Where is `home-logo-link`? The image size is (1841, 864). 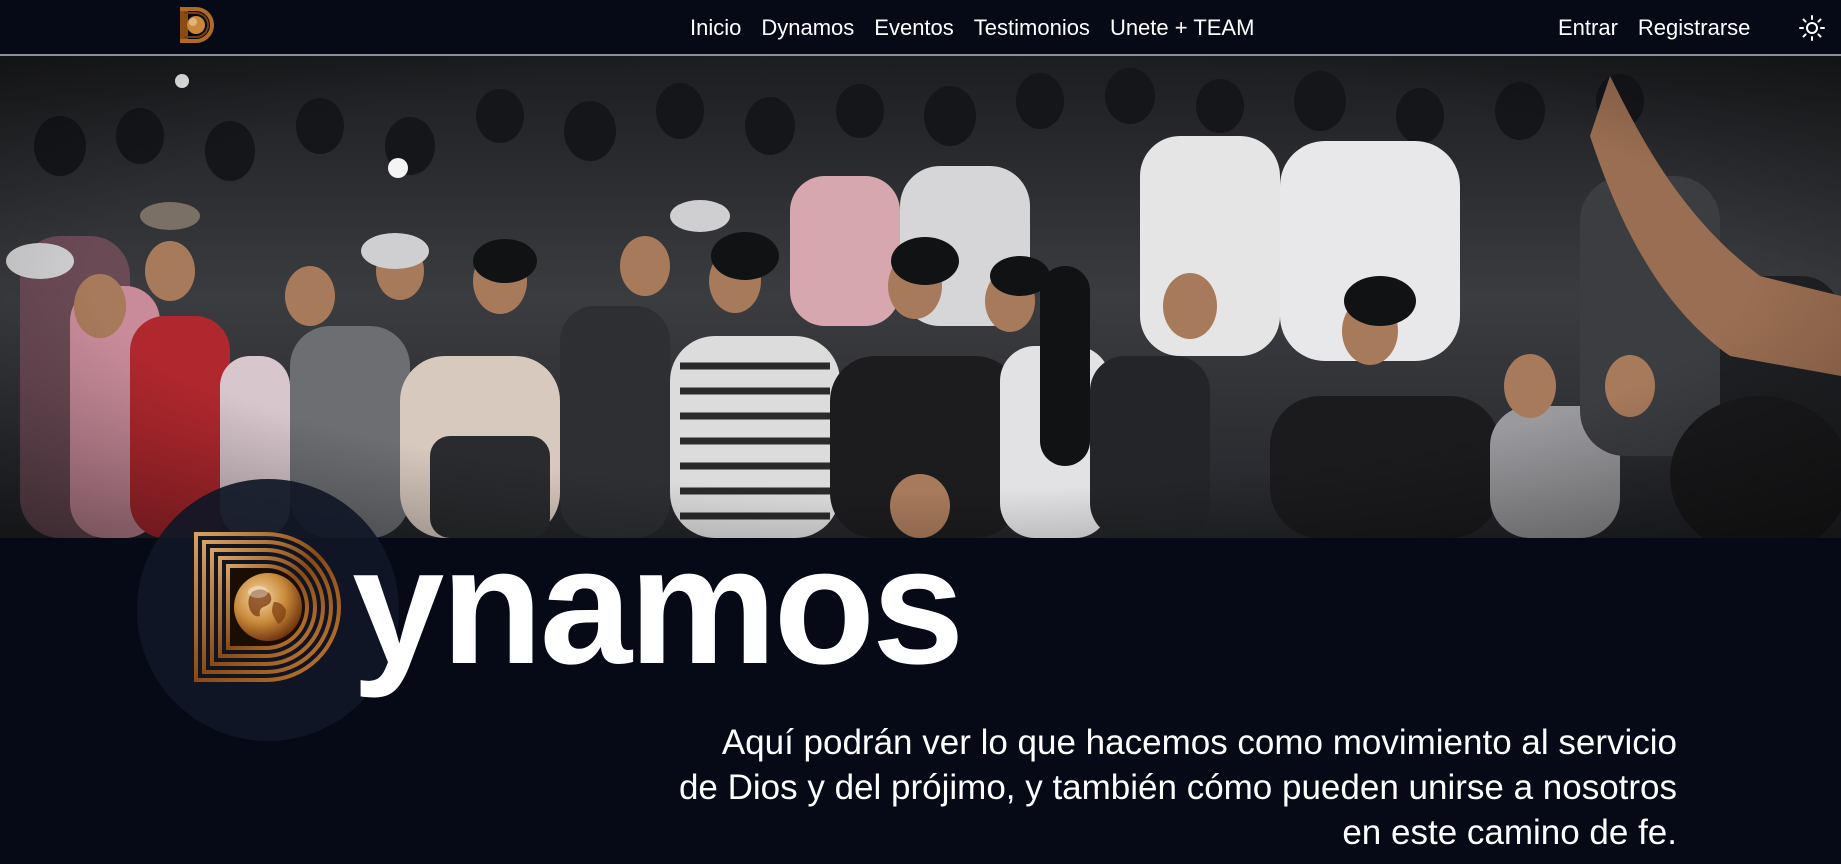
home-logo-link is located at coordinates (196, 25).